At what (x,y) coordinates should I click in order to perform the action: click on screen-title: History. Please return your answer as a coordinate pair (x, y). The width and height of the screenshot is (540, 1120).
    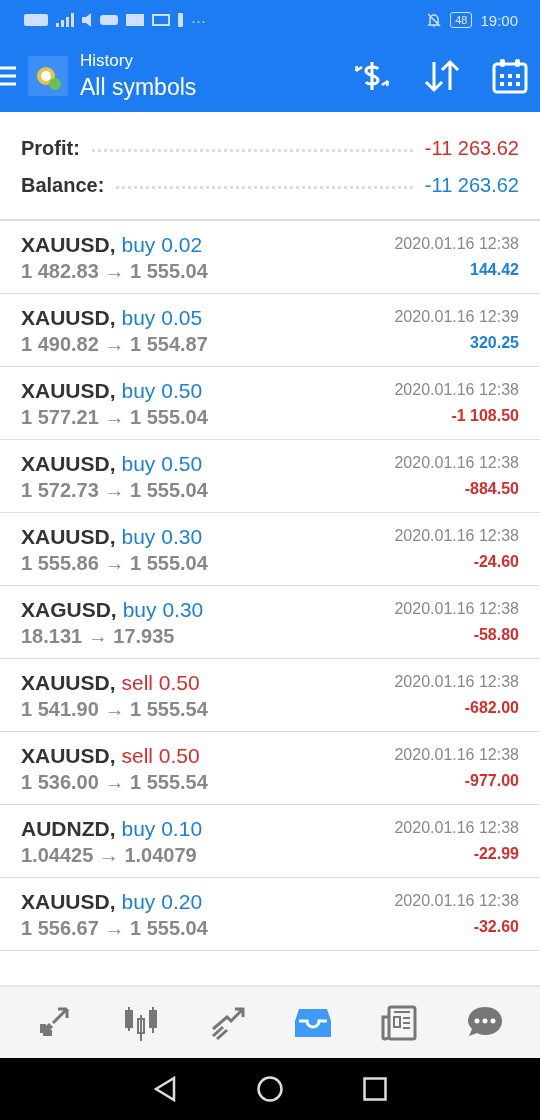
    Looking at the image, I should click on (107, 61).